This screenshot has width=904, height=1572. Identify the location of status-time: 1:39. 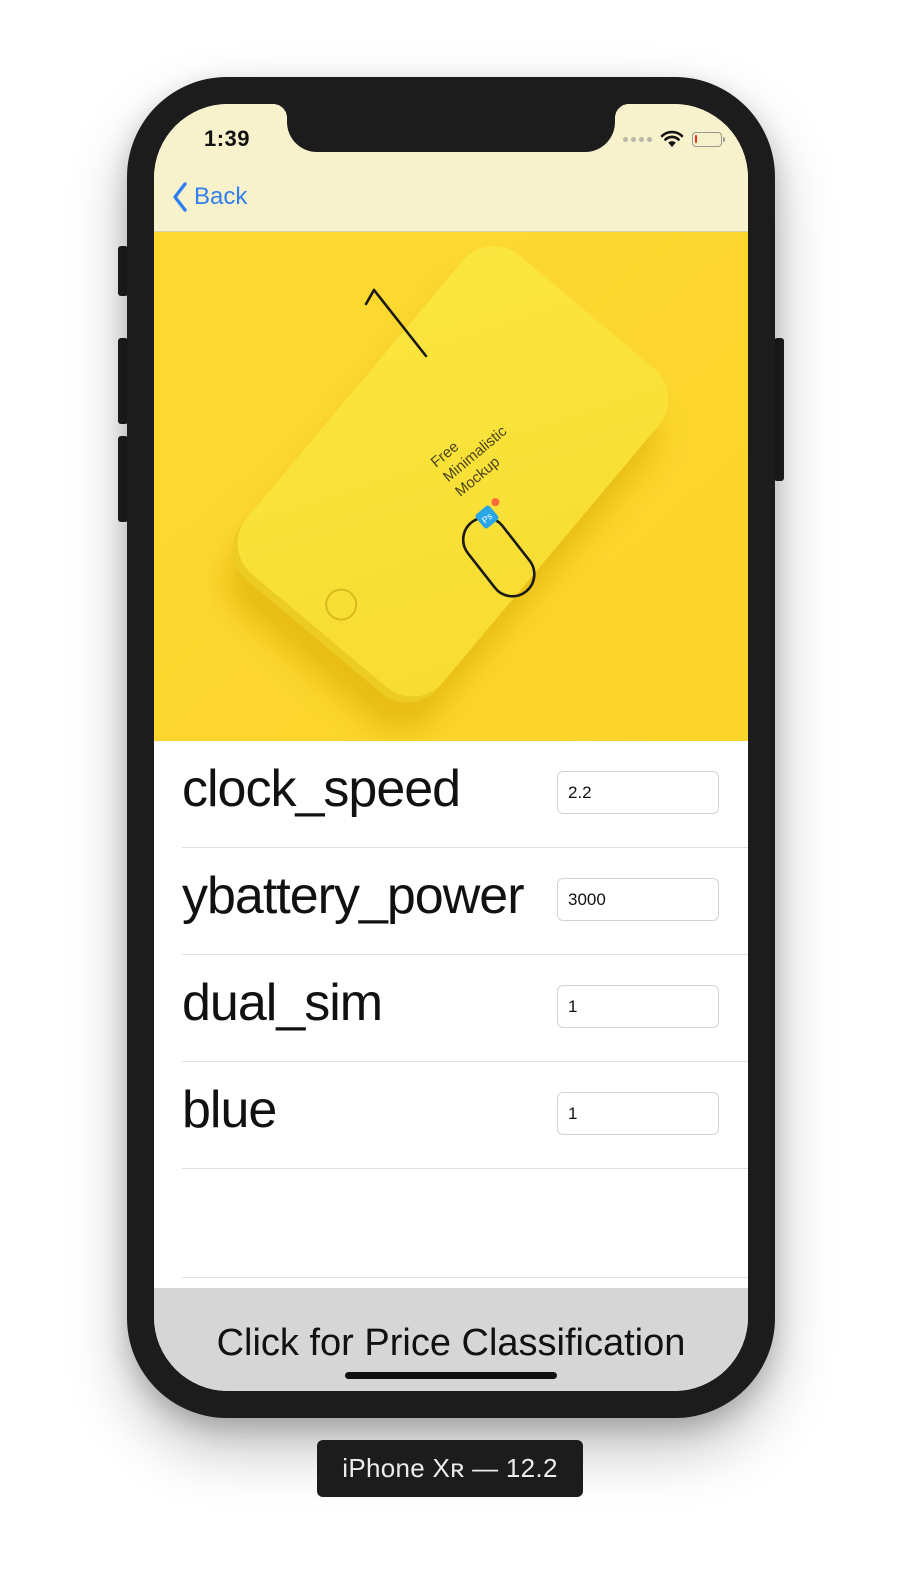
(227, 138).